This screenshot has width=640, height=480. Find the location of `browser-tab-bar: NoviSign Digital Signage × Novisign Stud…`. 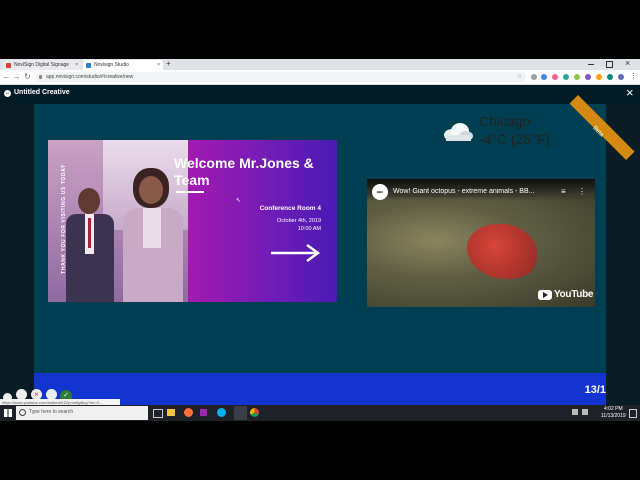

browser-tab-bar: NoviSign Digital Signage × Novisign Stud… is located at coordinates (320, 64).